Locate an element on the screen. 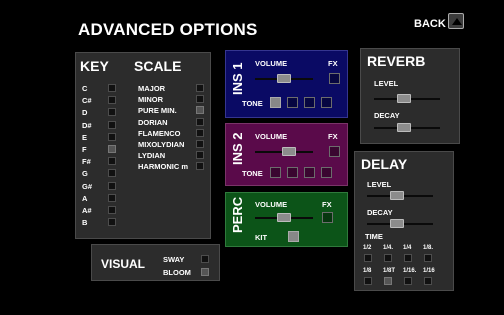 The image size is (504, 315). key-label: D# is located at coordinates (87, 125).